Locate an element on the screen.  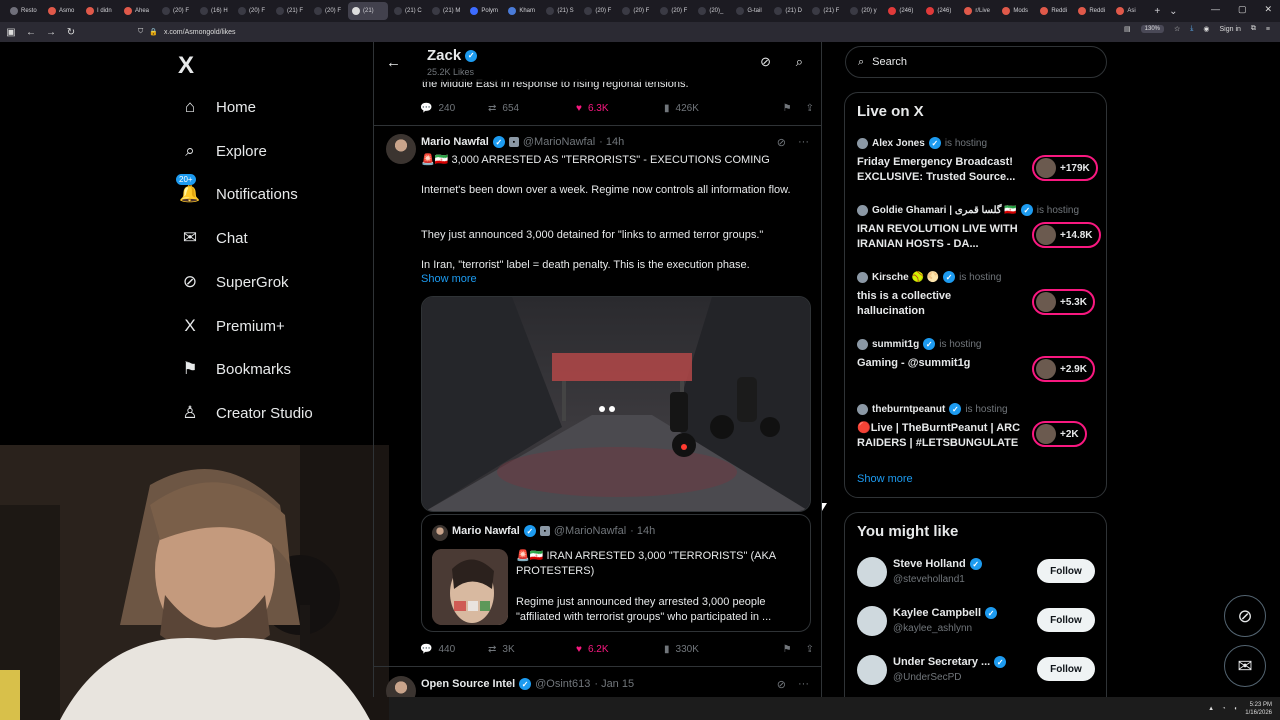
repost-button: ⇄ 654 is located at coordinates (532, 108).